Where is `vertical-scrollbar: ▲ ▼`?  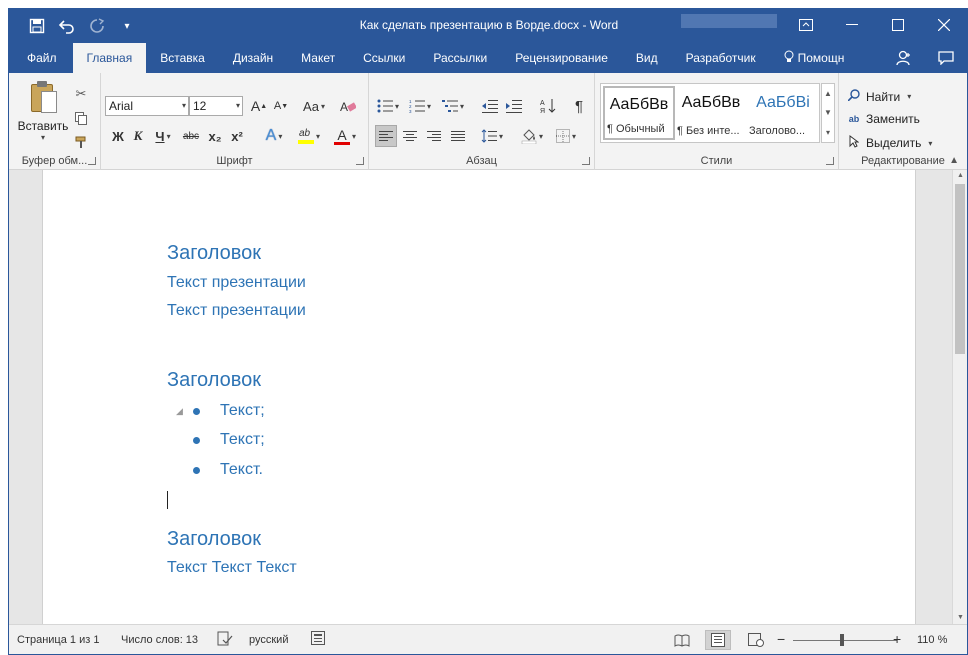
vertical-scrollbar: ▲ ▼ is located at coordinates (959, 397).